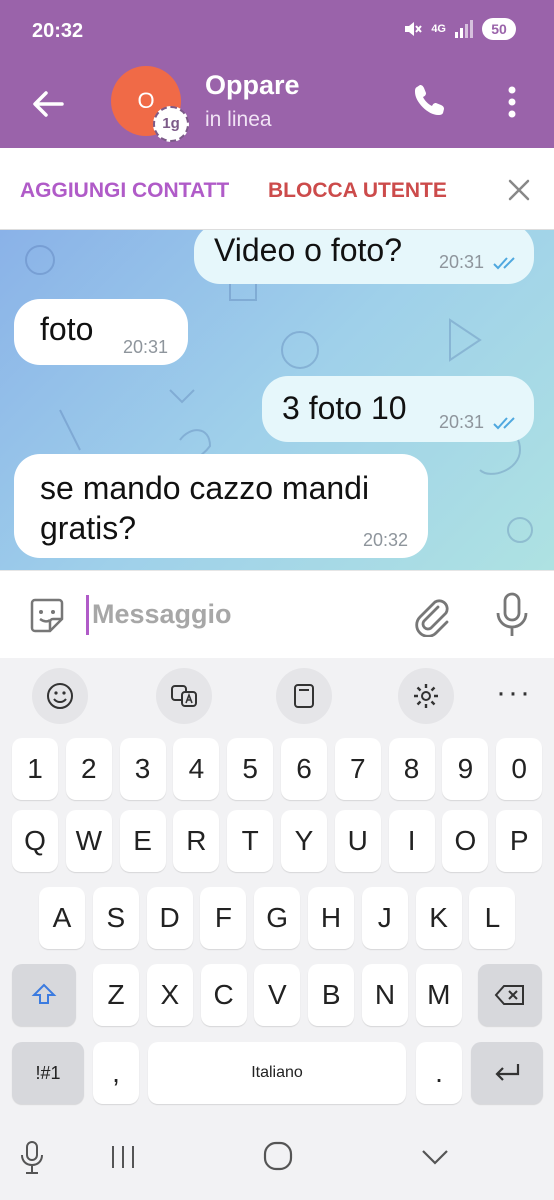 The image size is (554, 1200). Describe the element at coordinates (514, 693) in the screenshot. I see `more-options-icon: ···` at that location.